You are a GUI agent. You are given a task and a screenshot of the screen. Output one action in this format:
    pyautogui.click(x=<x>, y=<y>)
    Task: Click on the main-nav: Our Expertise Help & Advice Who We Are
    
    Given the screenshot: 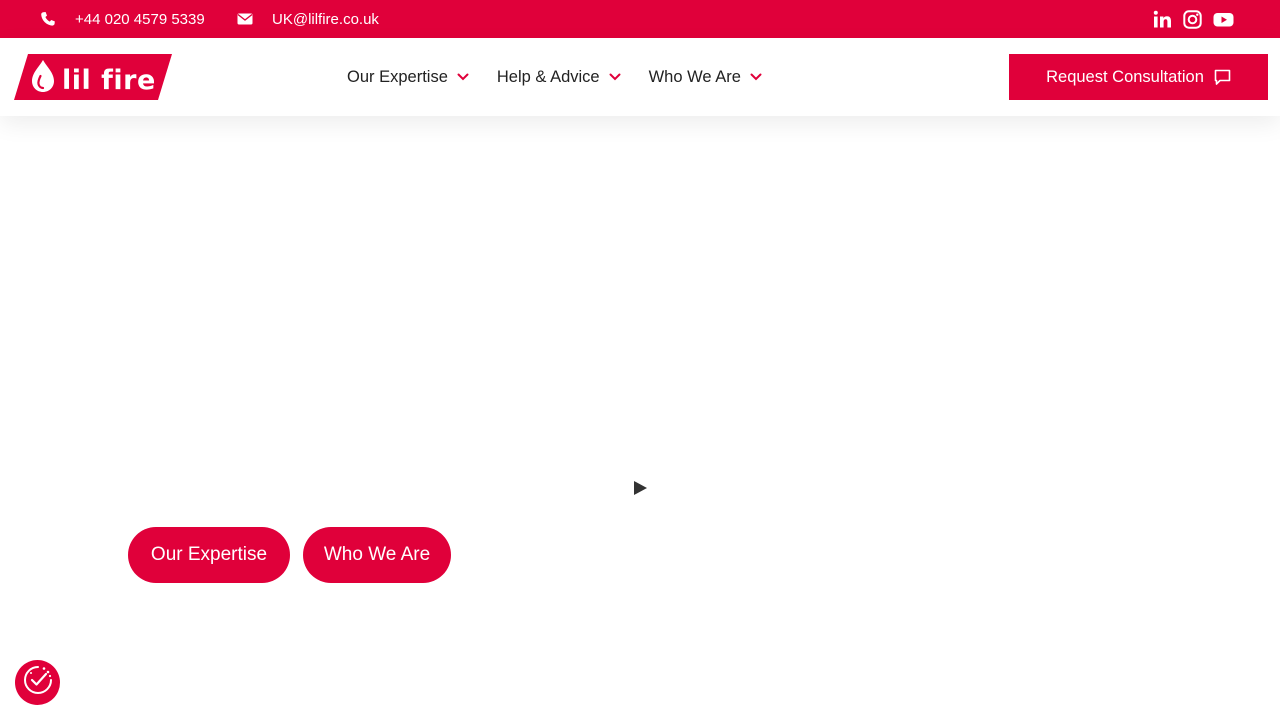 What is the action you would take?
    pyautogui.click(x=568, y=77)
    